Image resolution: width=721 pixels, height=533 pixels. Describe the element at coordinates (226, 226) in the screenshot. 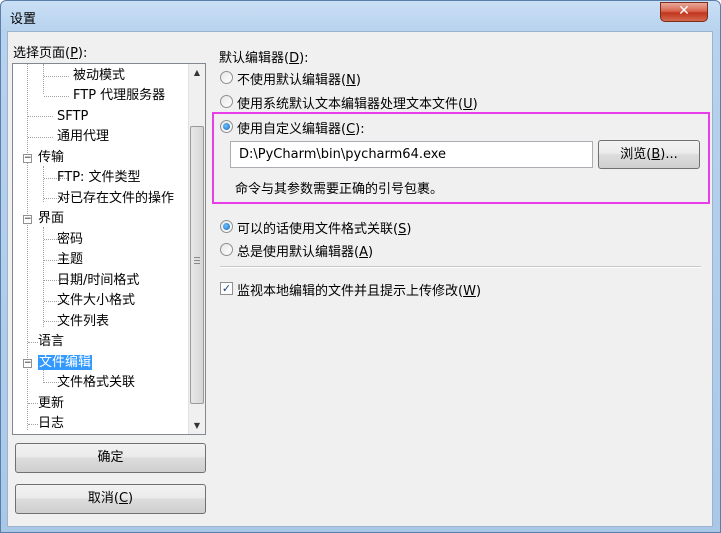

I see `radio-use-file-associations` at that location.